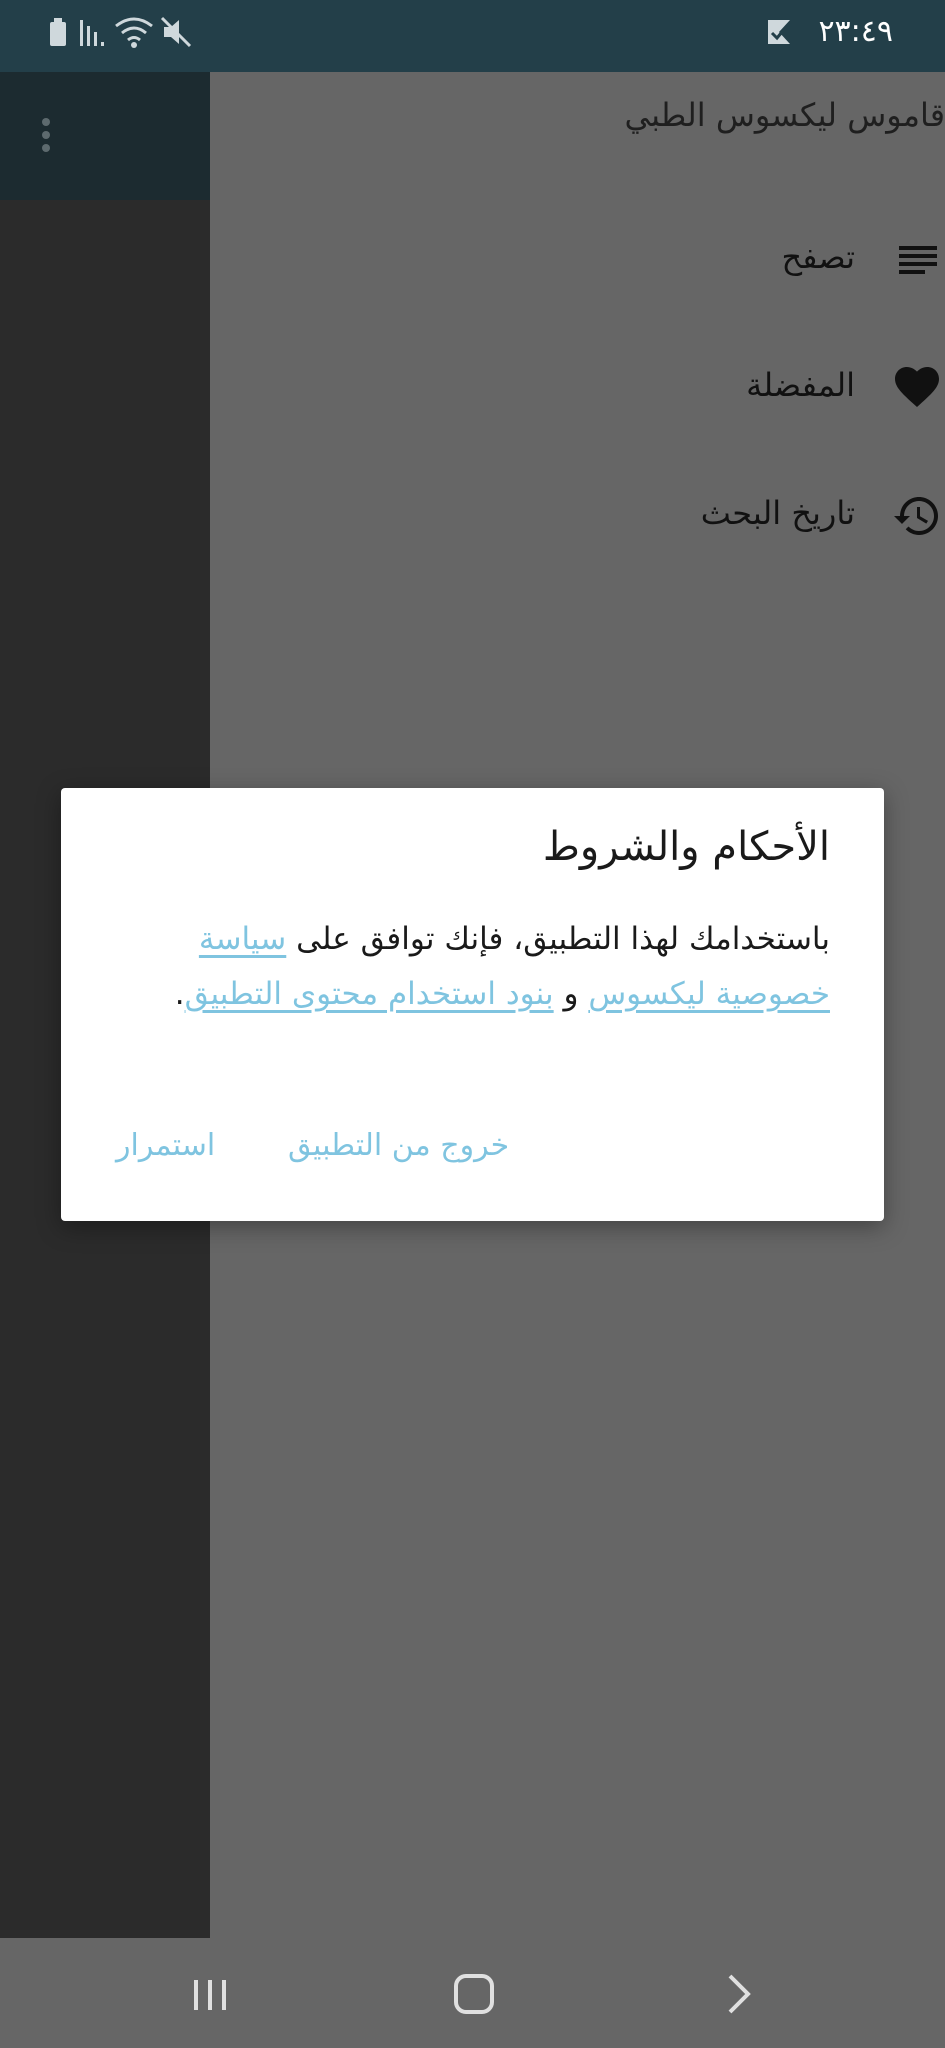  Describe the element at coordinates (176, 32) in the screenshot. I see `mute-icon` at that location.